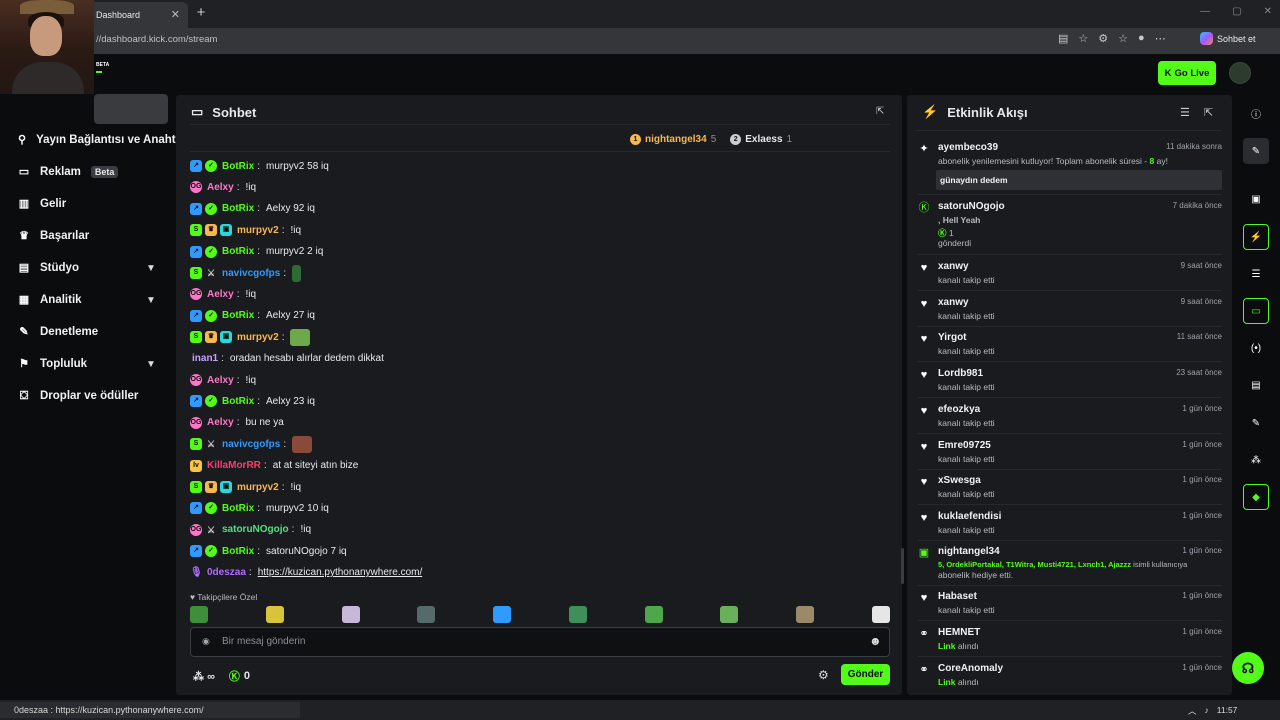 The width and height of the screenshot is (1280, 720). What do you see at coordinates (875, 641) in the screenshot?
I see `emoji-icon: ☻` at bounding box center [875, 641].